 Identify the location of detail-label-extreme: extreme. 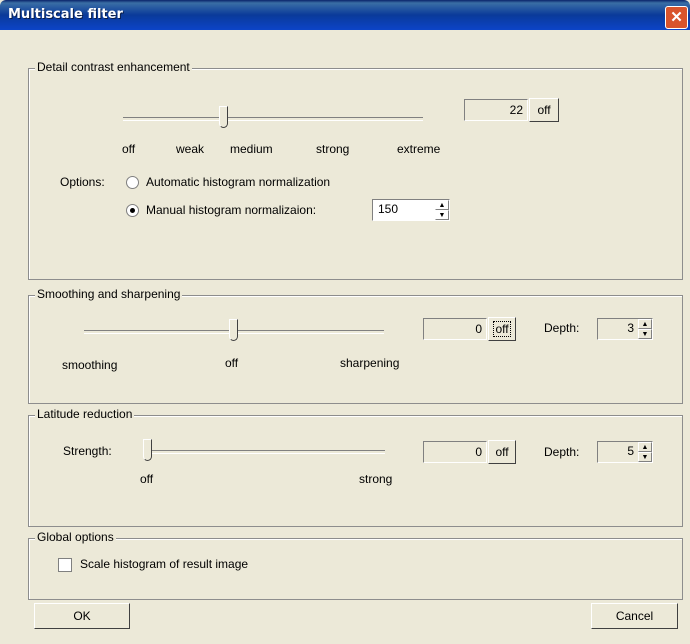
(419, 149).